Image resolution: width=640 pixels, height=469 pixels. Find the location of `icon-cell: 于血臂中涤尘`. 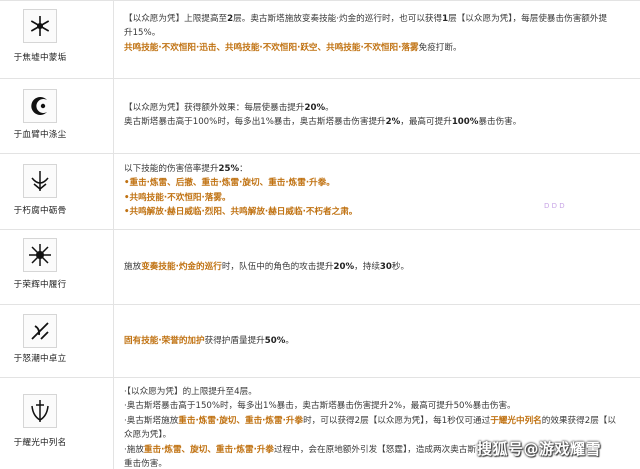

icon-cell: 于血臂中涤尘 is located at coordinates (57, 116).